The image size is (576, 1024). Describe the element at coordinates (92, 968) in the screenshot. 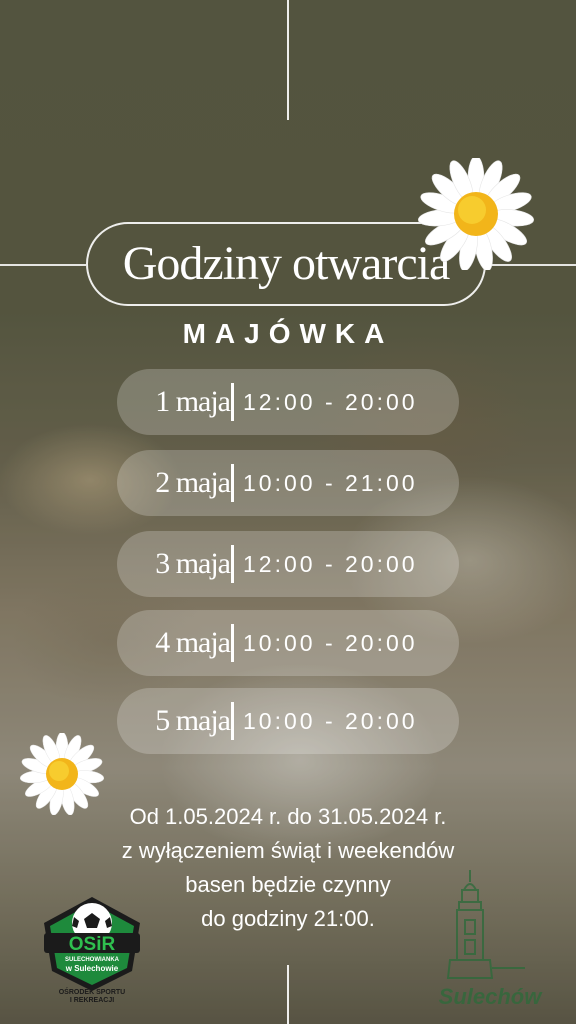

I see `logo-place: w Sulechowie` at that location.